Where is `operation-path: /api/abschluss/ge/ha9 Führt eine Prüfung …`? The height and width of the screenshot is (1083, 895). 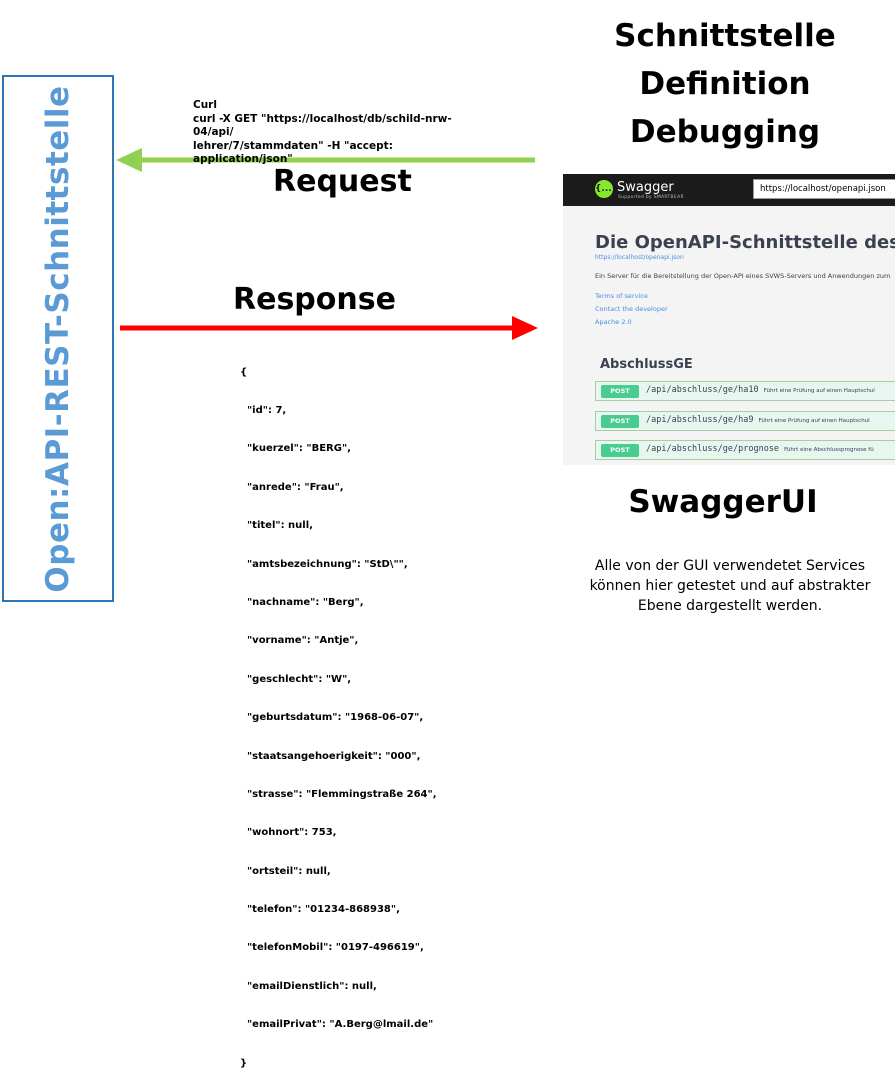 operation-path: /api/abschluss/ge/ha9 Führt eine Prüfung … is located at coordinates (758, 420).